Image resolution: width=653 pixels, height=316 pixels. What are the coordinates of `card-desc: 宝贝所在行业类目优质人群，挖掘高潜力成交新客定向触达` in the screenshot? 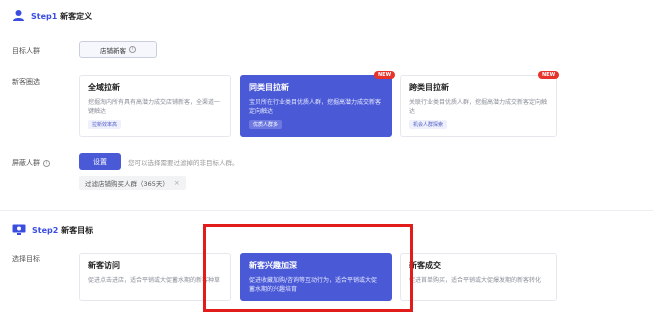 It's located at (315, 107).